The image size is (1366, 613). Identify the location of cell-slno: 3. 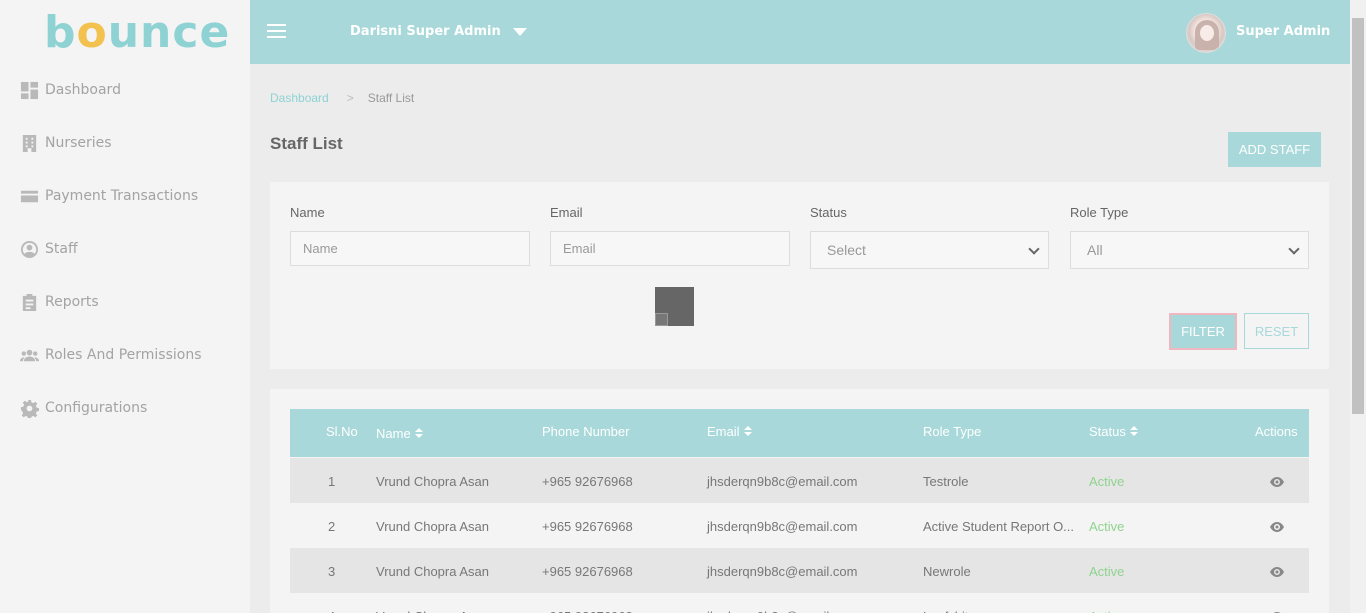
(332, 571).